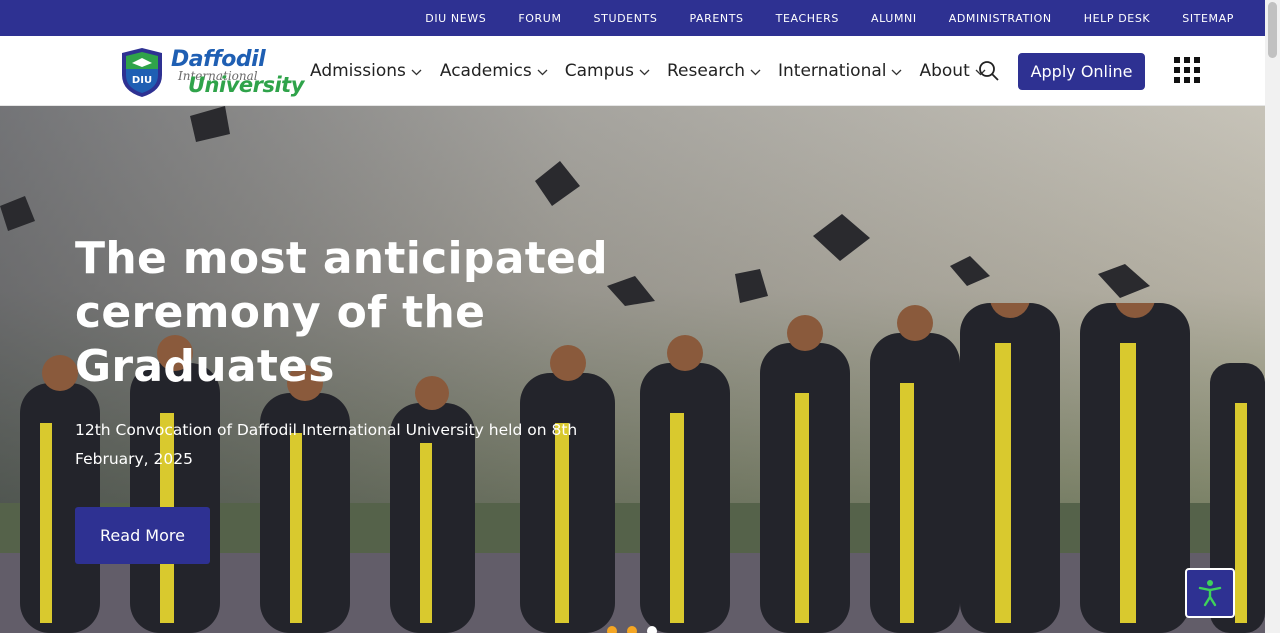  I want to click on university-logo: DIU Daffodil International University, so click(211, 72).